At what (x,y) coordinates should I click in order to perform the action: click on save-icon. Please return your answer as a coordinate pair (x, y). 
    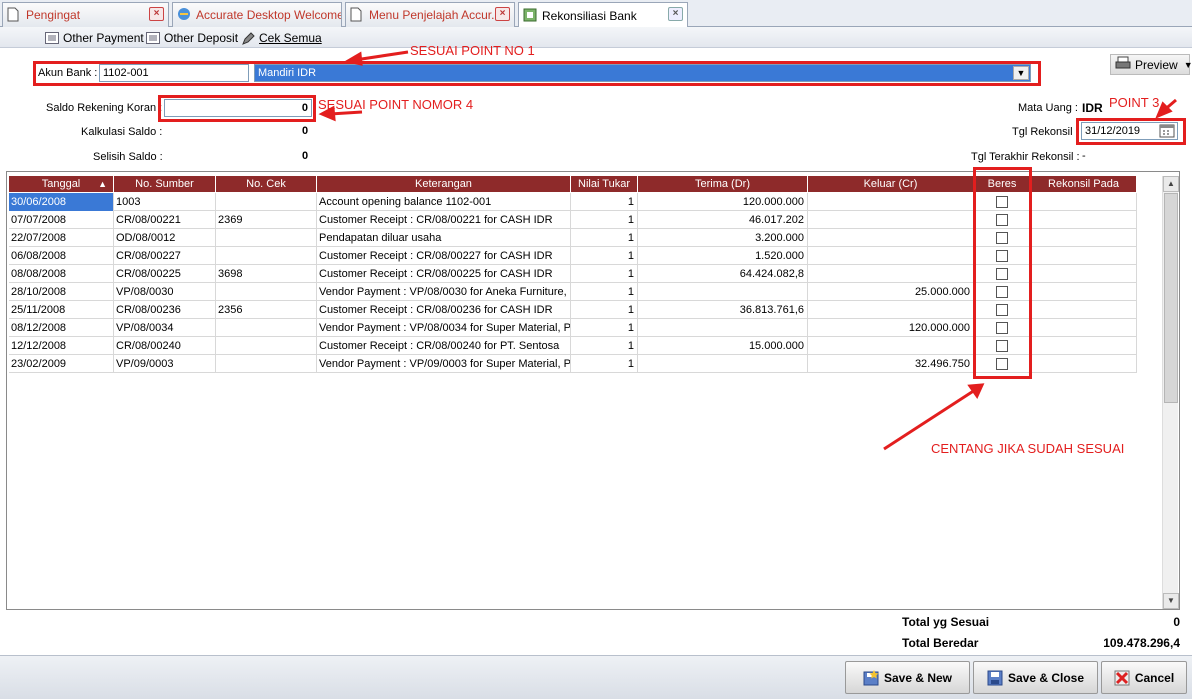
    Looking at the image, I should click on (995, 678).